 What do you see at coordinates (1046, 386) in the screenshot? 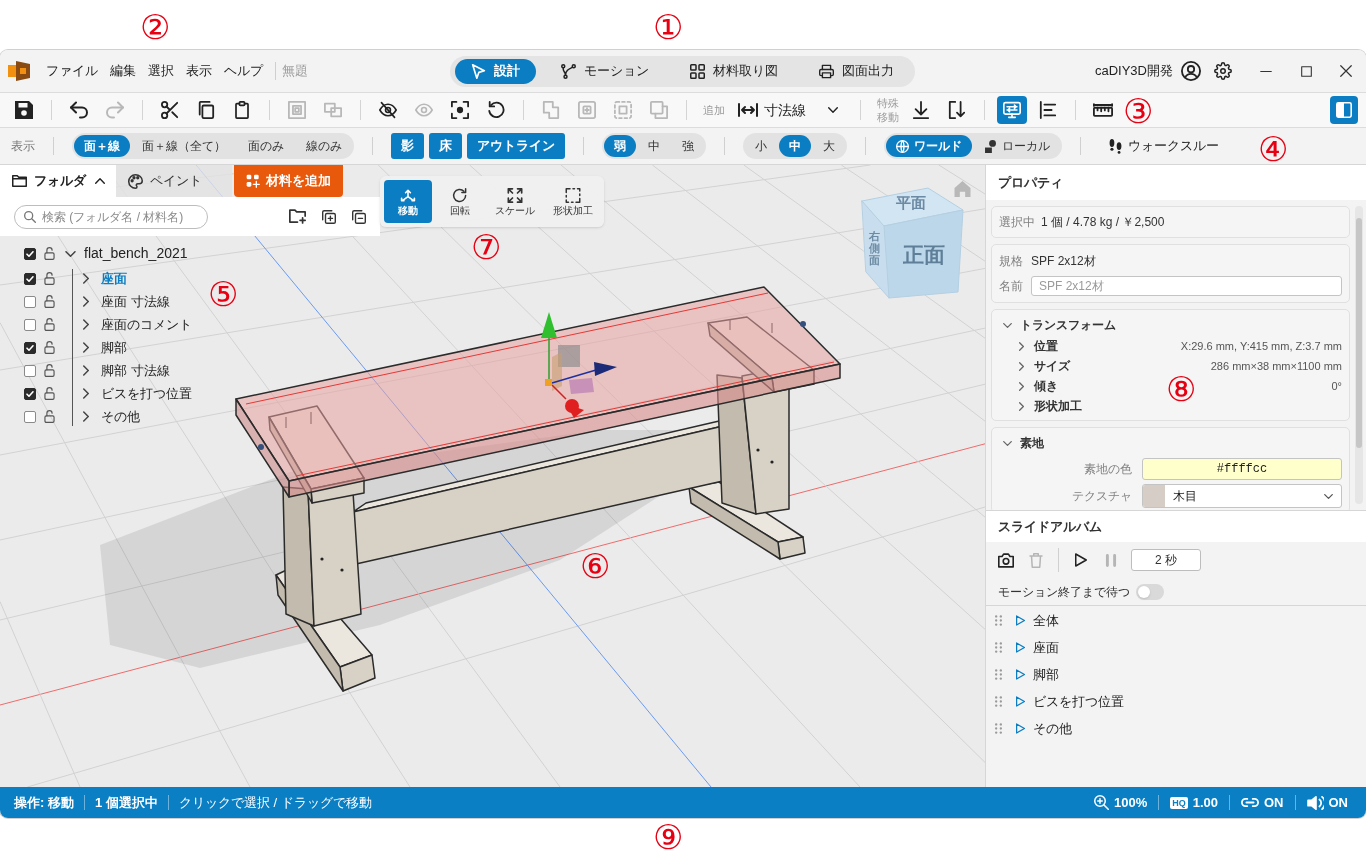
I see `property-name: 傾き` at bounding box center [1046, 386].